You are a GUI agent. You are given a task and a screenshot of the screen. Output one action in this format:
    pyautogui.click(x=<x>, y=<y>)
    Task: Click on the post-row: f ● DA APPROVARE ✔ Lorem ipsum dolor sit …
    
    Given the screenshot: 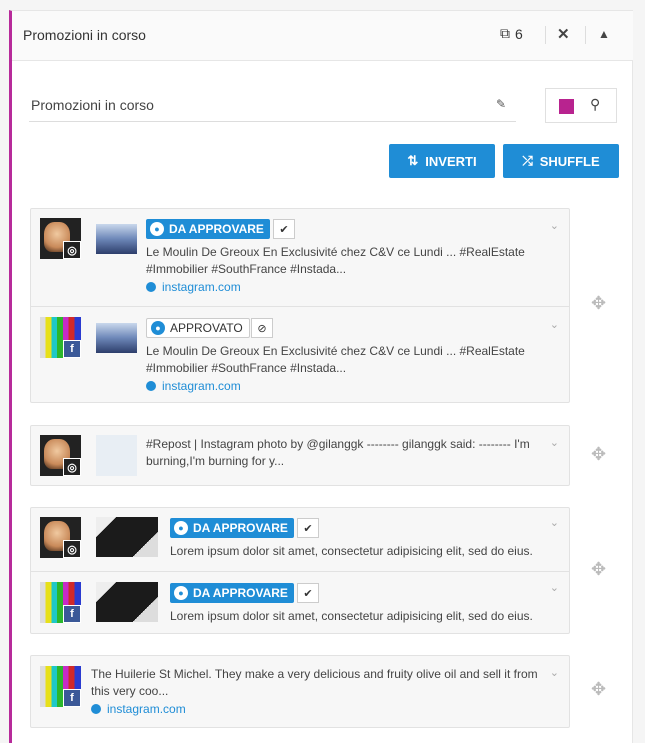 What is the action you would take?
    pyautogui.click(x=300, y=602)
    